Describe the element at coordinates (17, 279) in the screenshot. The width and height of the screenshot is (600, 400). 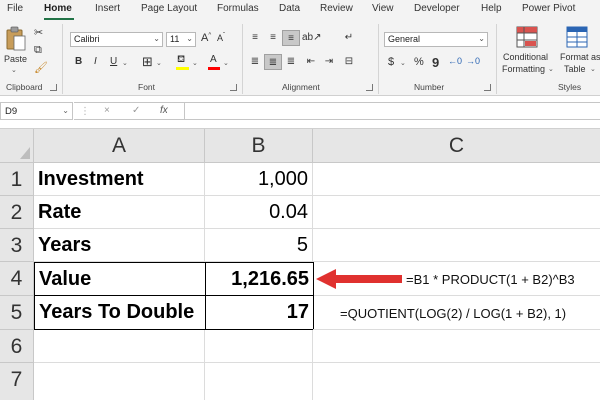
I see `row-header-4: 4` at that location.